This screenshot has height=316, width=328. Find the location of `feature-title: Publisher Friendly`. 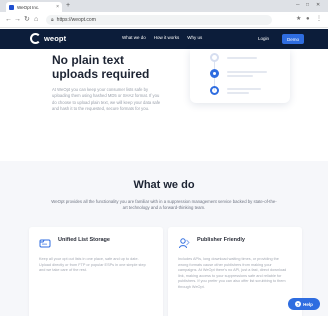

feature-title: Publisher Friendly is located at coordinates (221, 240).